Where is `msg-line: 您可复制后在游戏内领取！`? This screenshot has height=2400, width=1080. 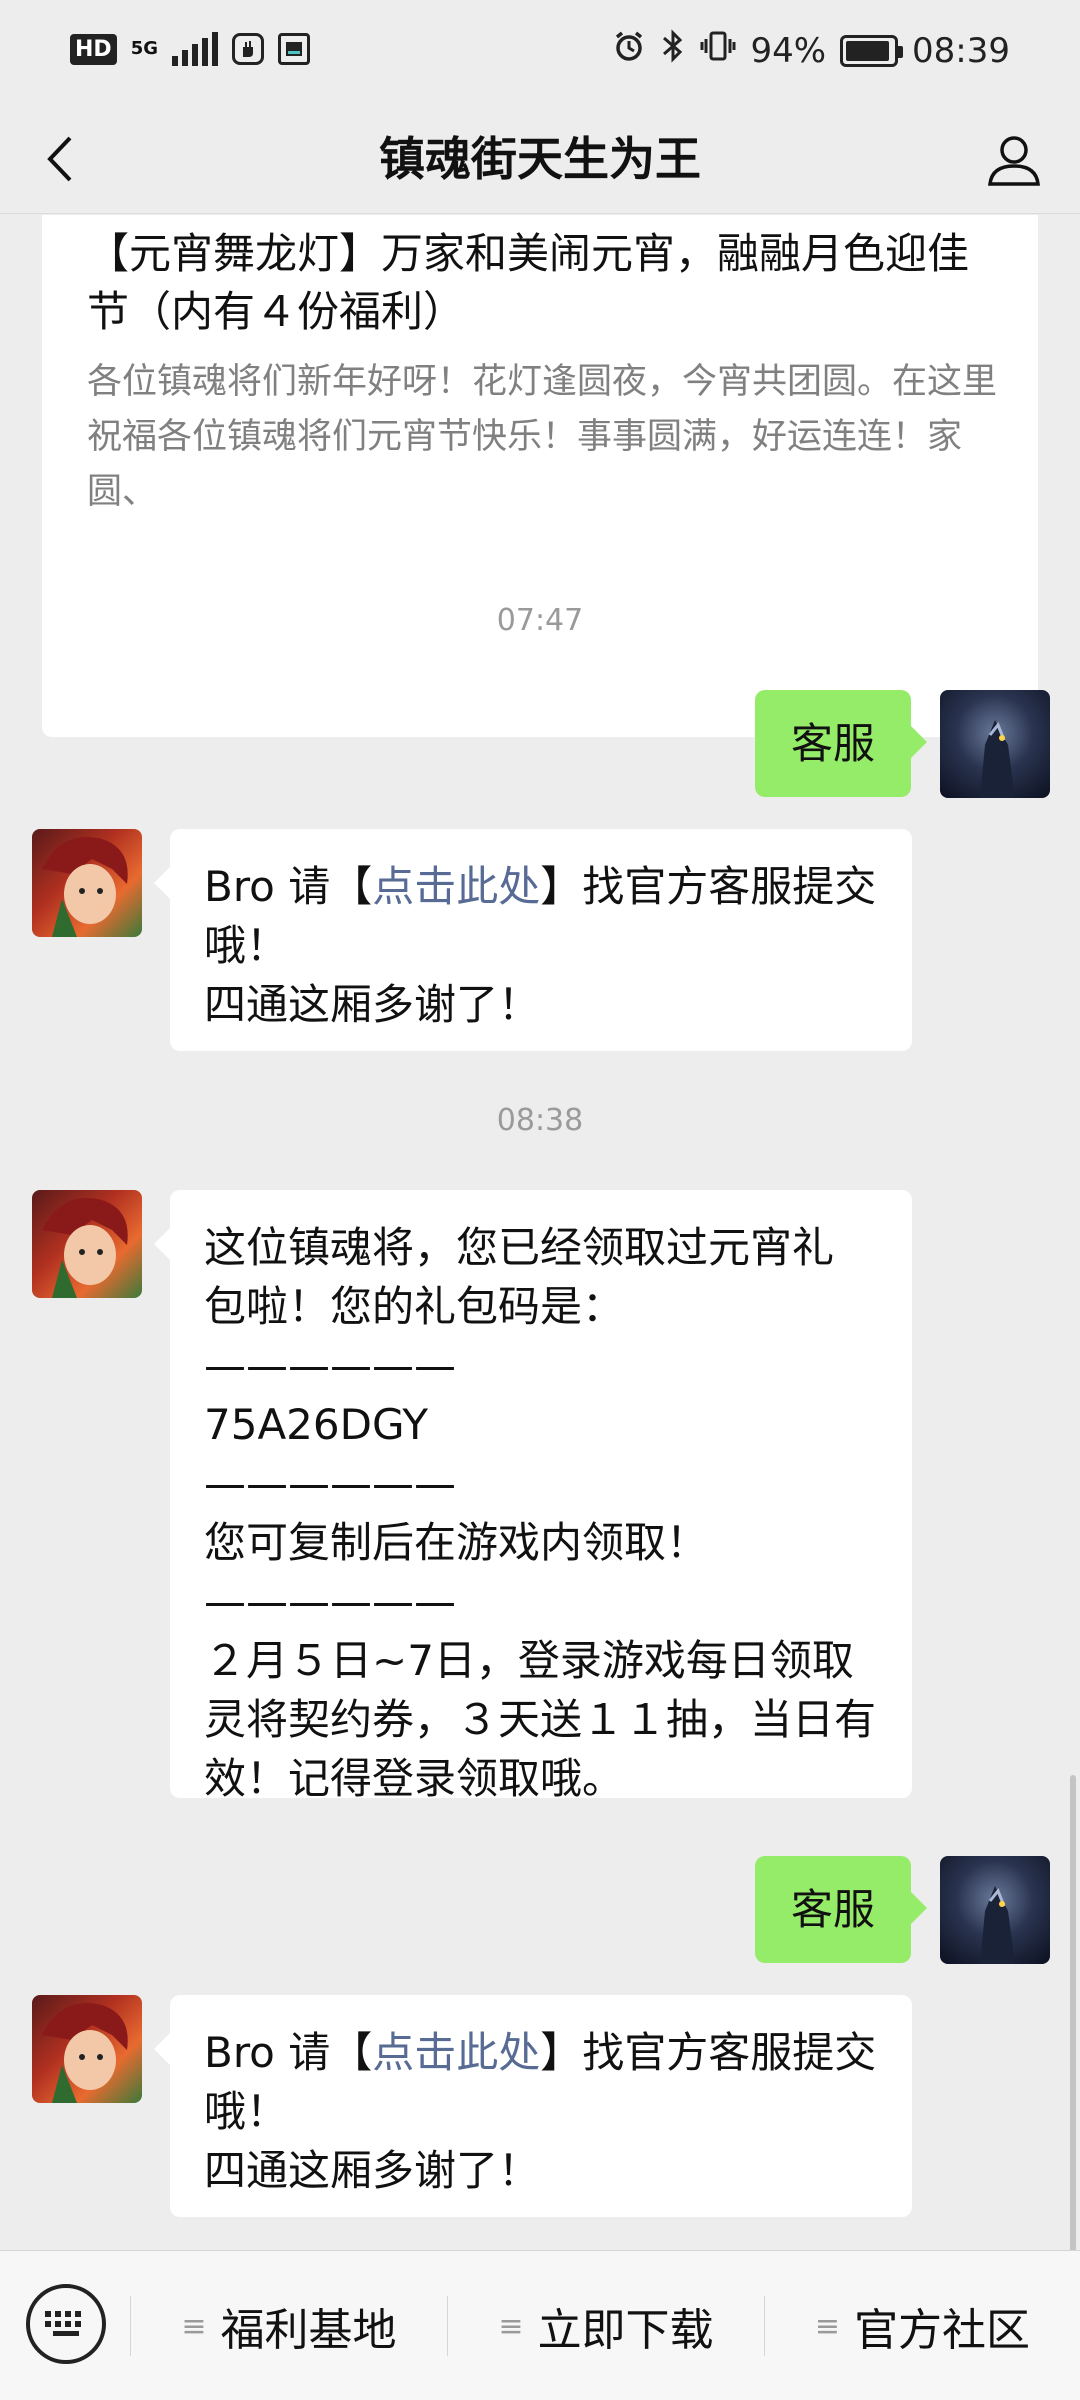
msg-line: 您可复制后在游戏内领取！ is located at coordinates (456, 1542).